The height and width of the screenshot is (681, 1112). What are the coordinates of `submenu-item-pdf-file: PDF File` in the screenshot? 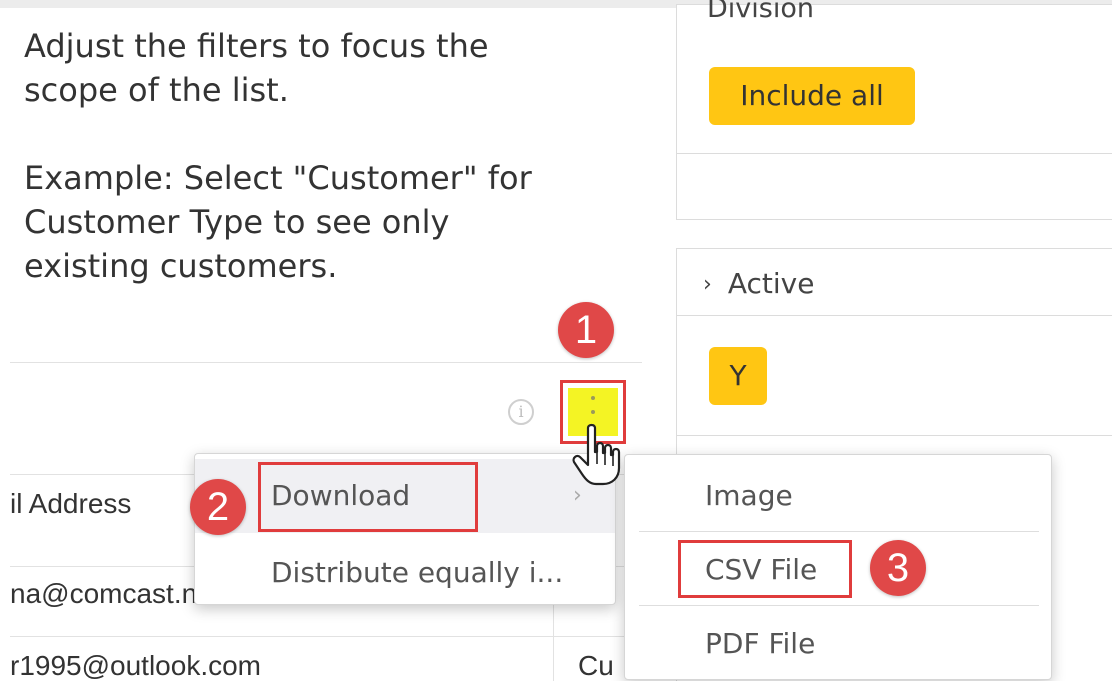 It's located at (838, 644).